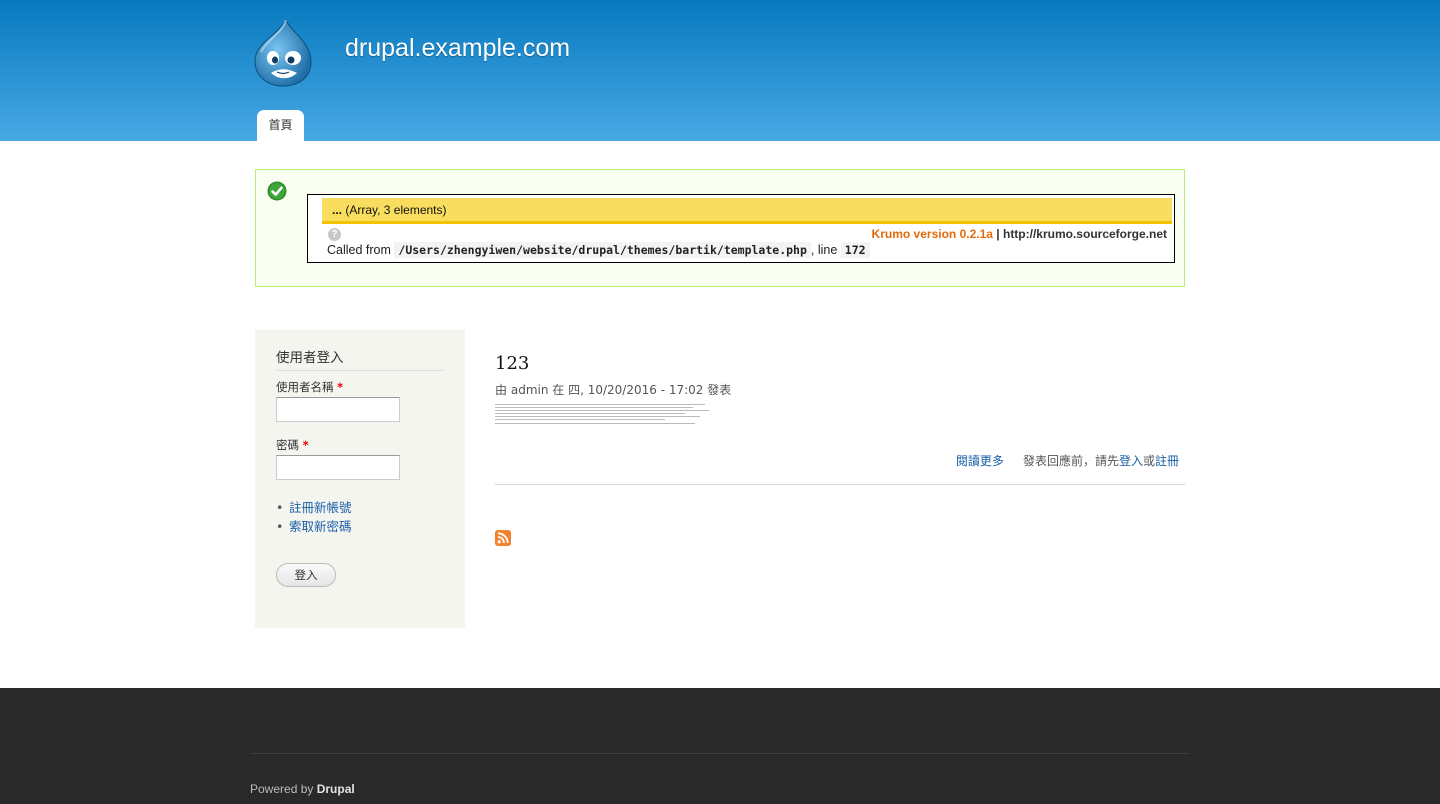 Image resolution: width=1440 pixels, height=804 pixels. Describe the element at coordinates (530, 390) in the screenshot. I see `author-link: admin` at that location.